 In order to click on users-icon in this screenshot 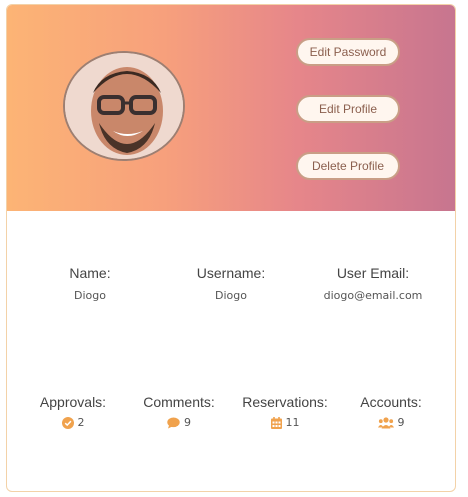, I will do `click(385, 422)`.